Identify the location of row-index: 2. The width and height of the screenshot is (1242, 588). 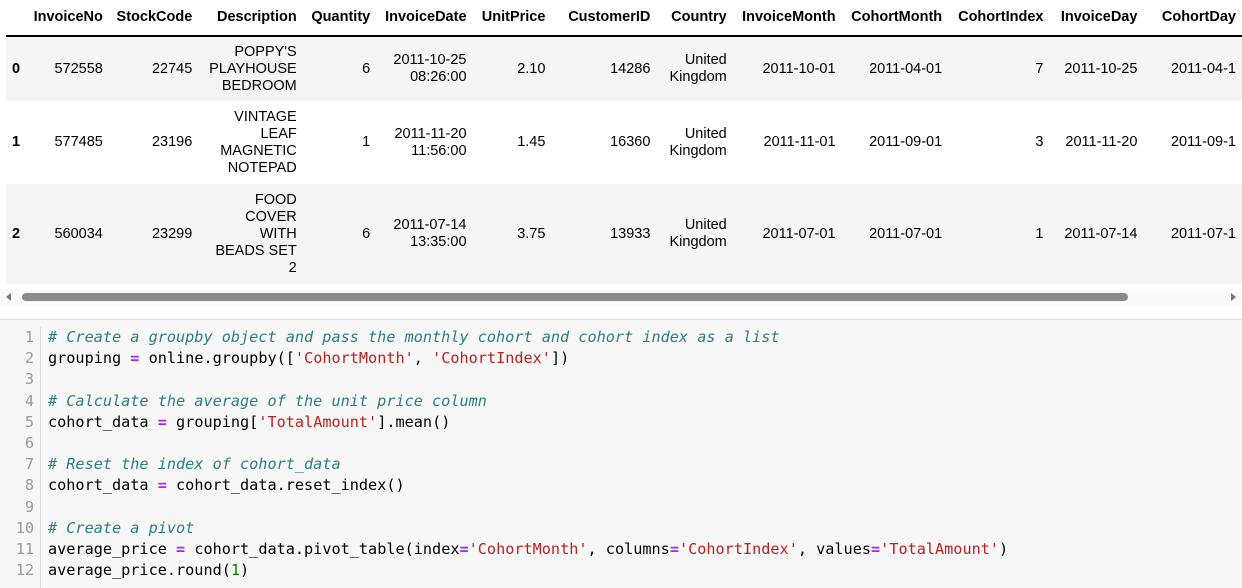
(16, 233).